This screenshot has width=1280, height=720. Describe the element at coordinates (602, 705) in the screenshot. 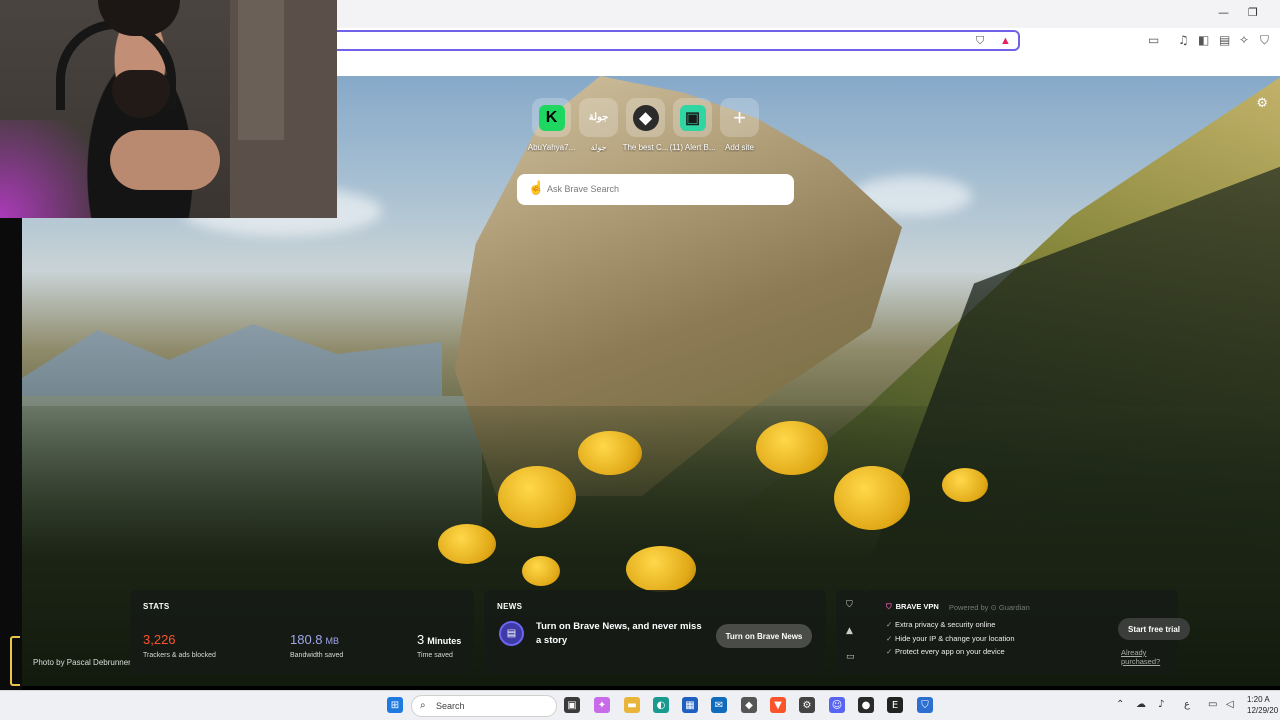

I see `copilot-icon: ✦` at that location.